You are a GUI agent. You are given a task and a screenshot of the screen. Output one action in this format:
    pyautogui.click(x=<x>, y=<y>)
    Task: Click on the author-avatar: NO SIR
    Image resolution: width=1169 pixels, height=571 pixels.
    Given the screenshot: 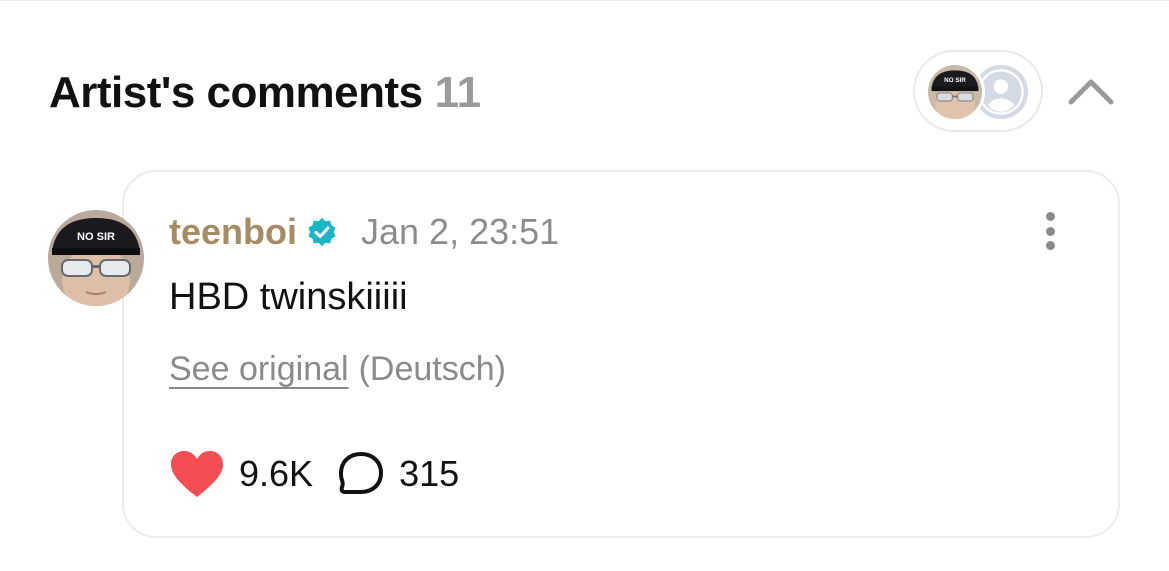 What is the action you would take?
    pyautogui.click(x=96, y=258)
    